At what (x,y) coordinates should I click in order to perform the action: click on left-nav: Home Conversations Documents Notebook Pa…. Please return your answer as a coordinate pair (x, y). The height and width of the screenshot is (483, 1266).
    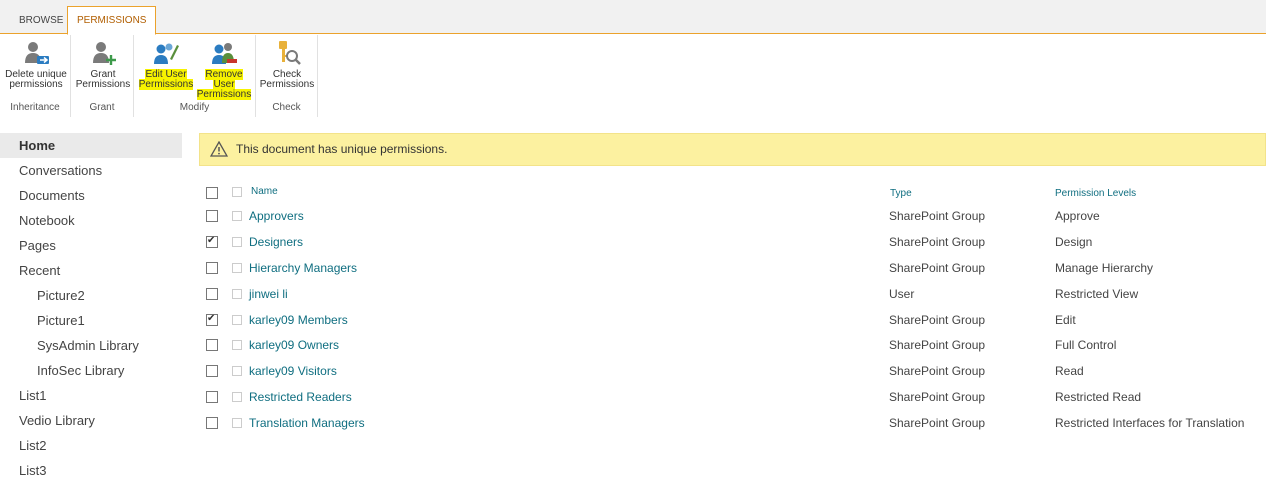
    Looking at the image, I should click on (91, 308).